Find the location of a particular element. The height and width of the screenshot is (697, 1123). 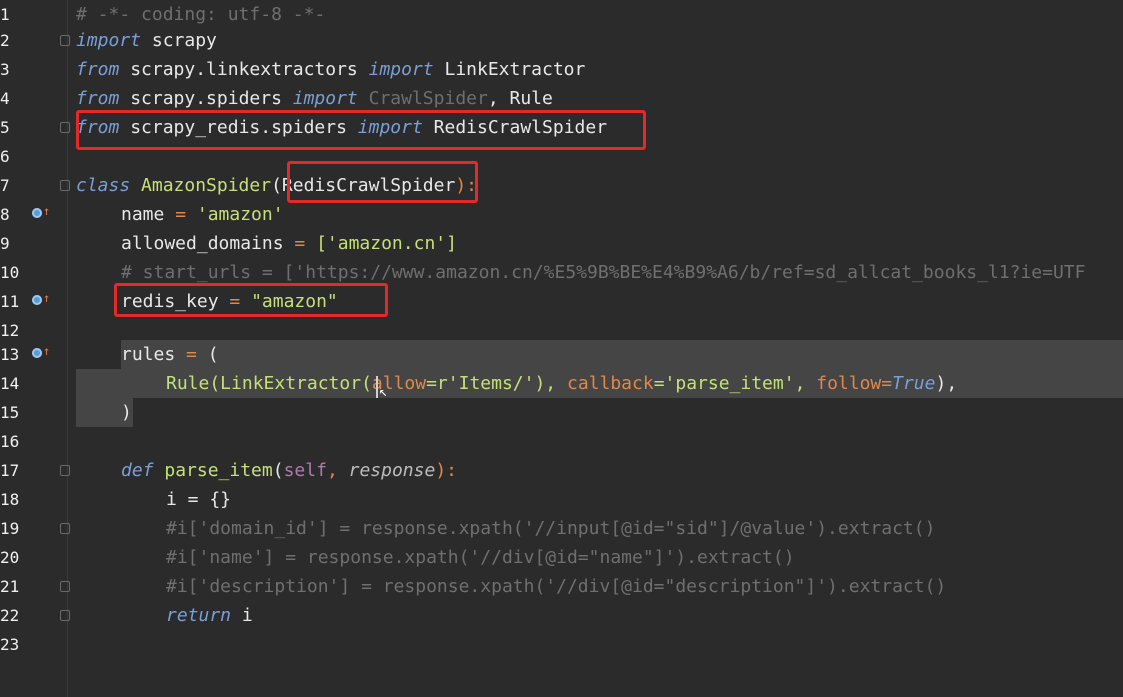

line-number: 7 is located at coordinates (5, 185).